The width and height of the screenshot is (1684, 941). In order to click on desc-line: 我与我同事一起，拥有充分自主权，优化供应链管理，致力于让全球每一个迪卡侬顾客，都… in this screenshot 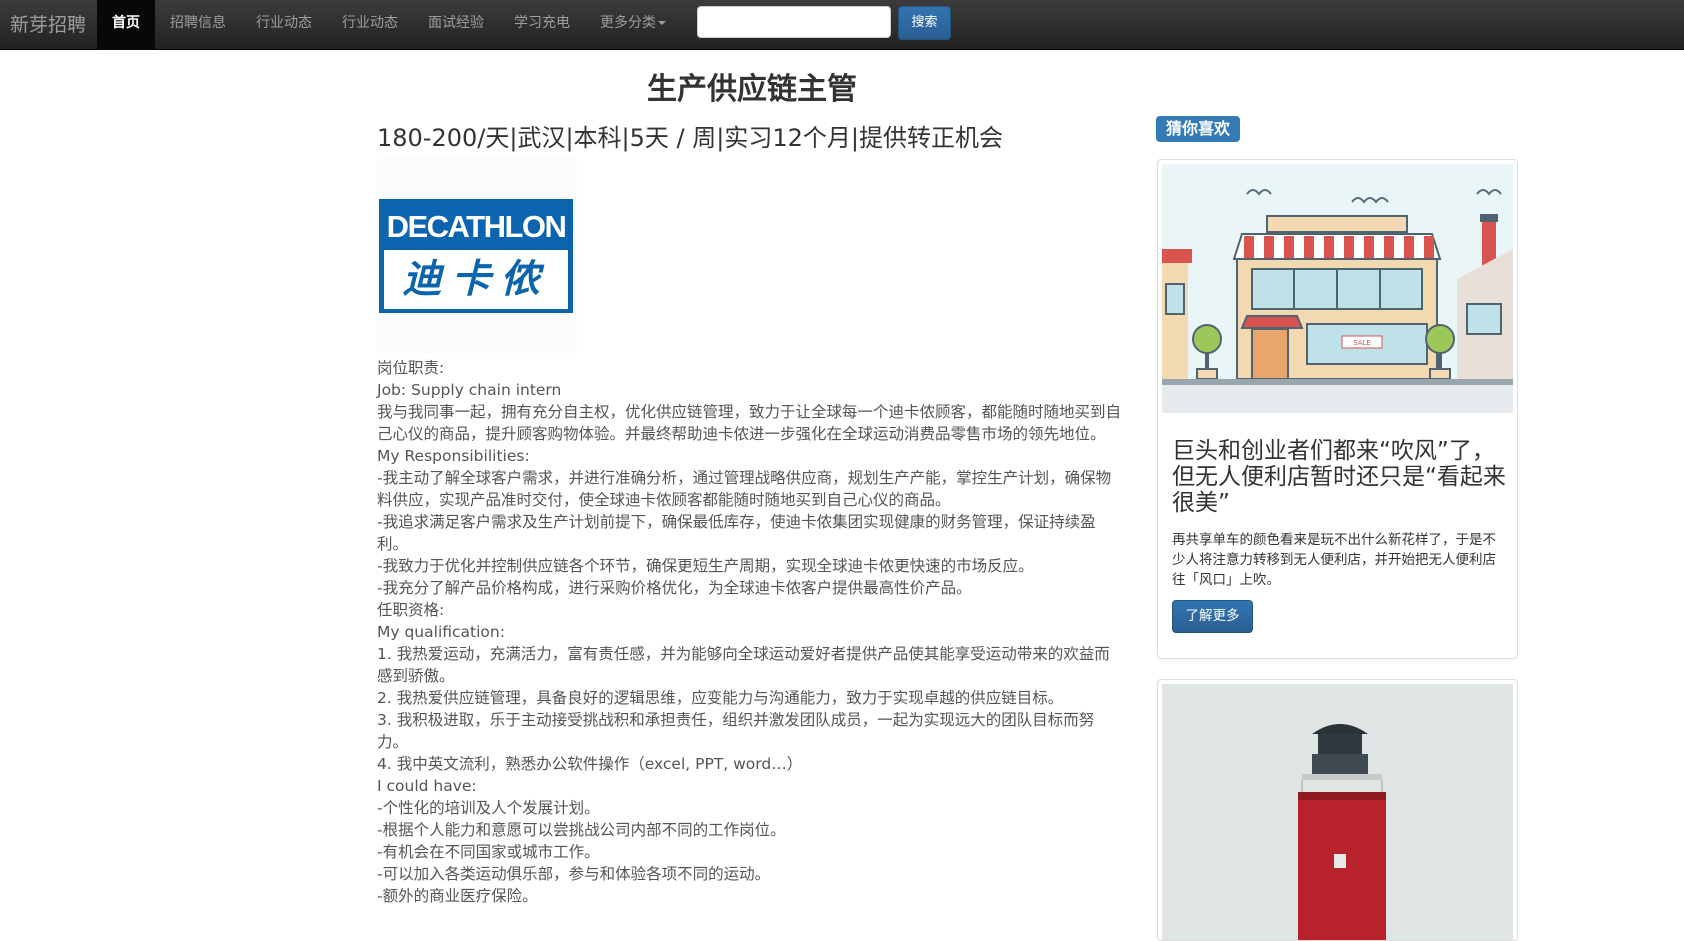, I will do `click(749, 423)`.